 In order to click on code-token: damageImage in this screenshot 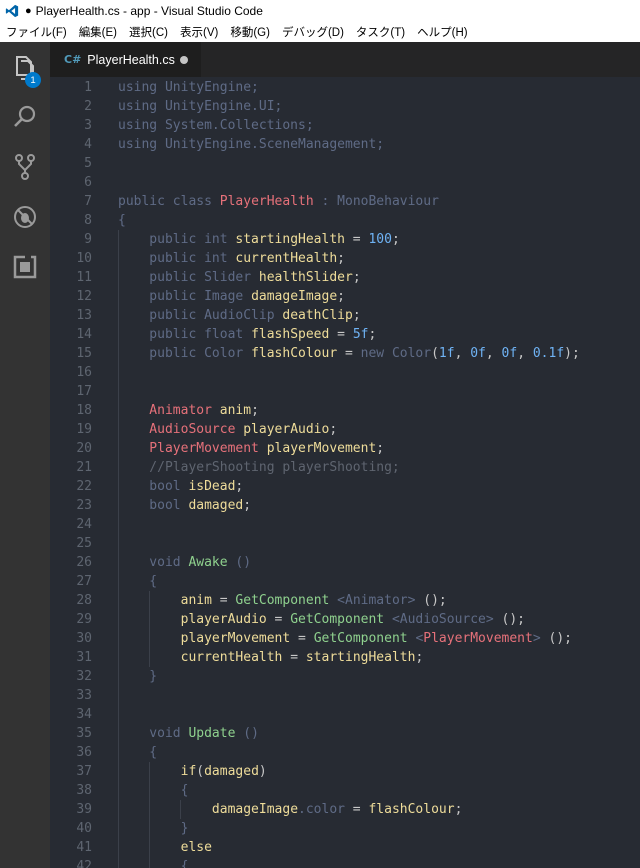, I will do `click(255, 809)`.